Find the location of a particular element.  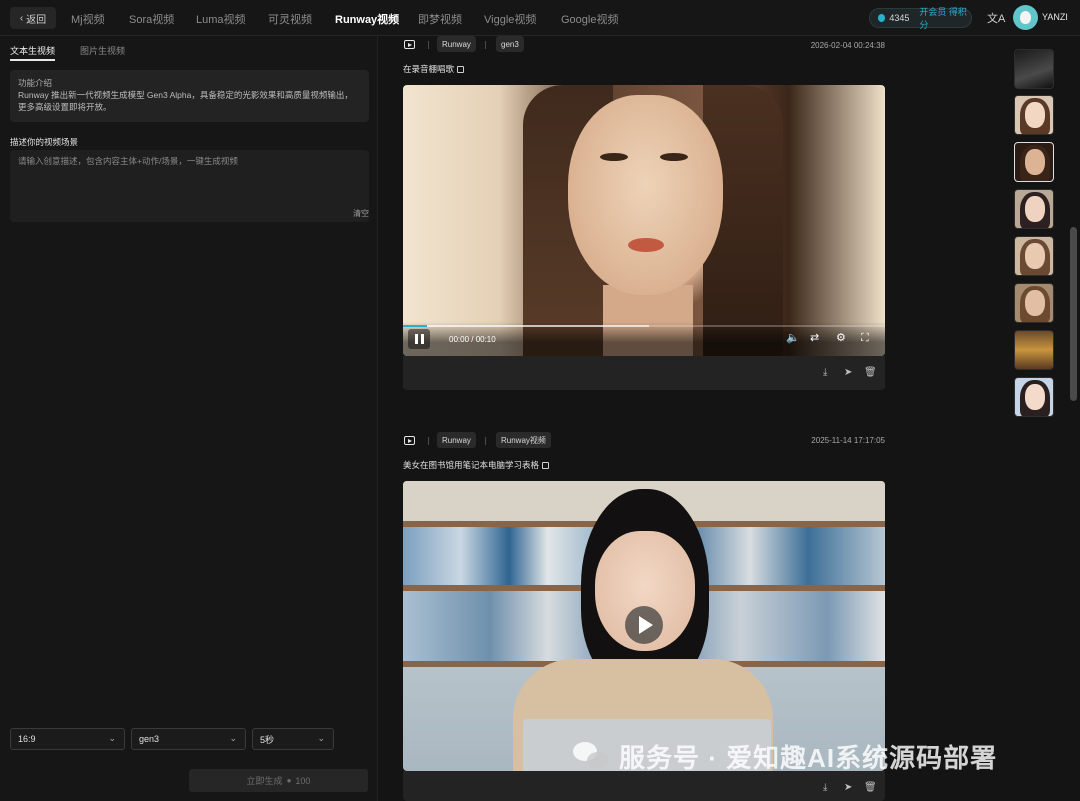

prompt-placeholder: 请输入创意描述，包含内容主体+动作/场景，一键生成视频 is located at coordinates (128, 161).